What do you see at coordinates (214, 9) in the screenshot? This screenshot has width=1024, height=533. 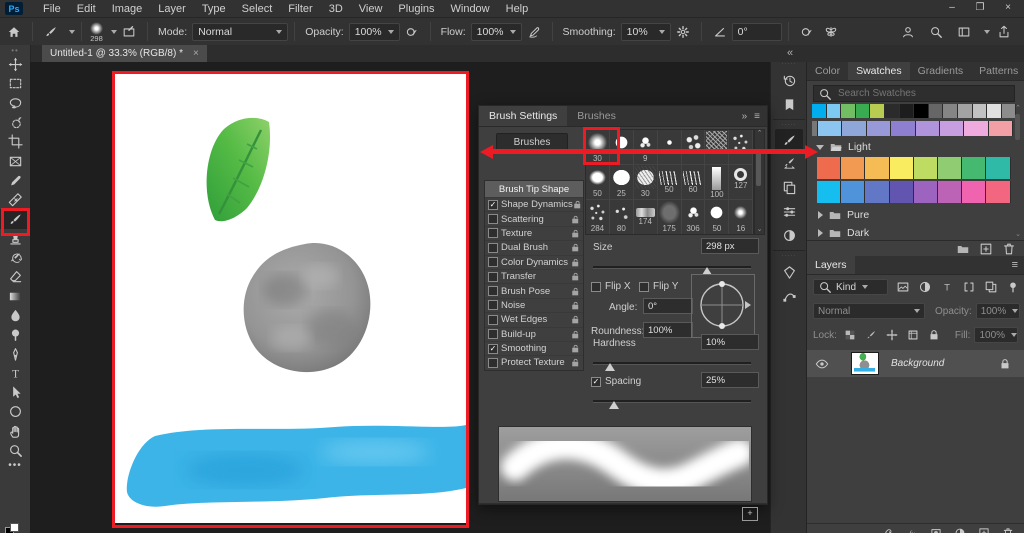 I see `menu-type: Type` at bounding box center [214, 9].